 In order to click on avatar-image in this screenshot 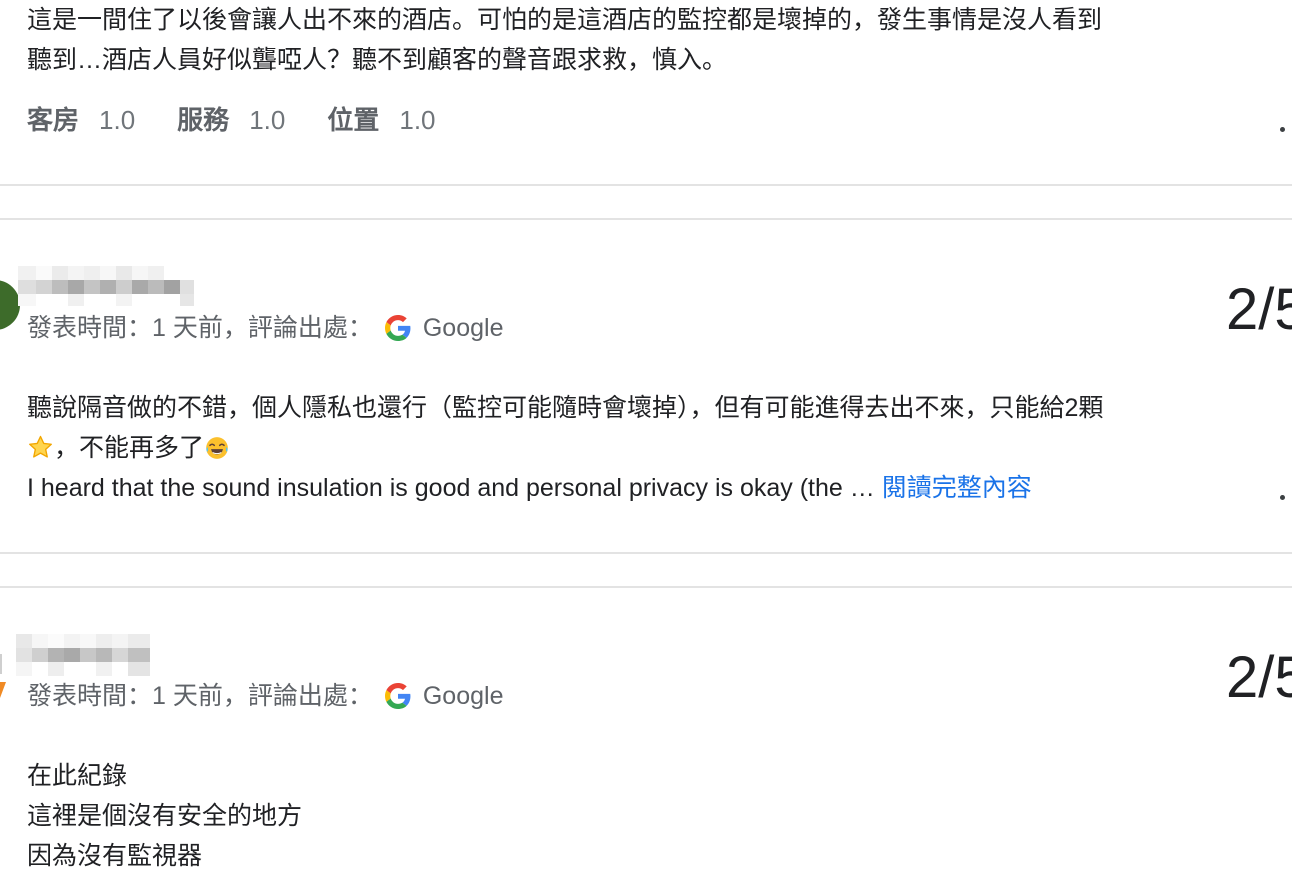, I will do `click(5, 680)`.